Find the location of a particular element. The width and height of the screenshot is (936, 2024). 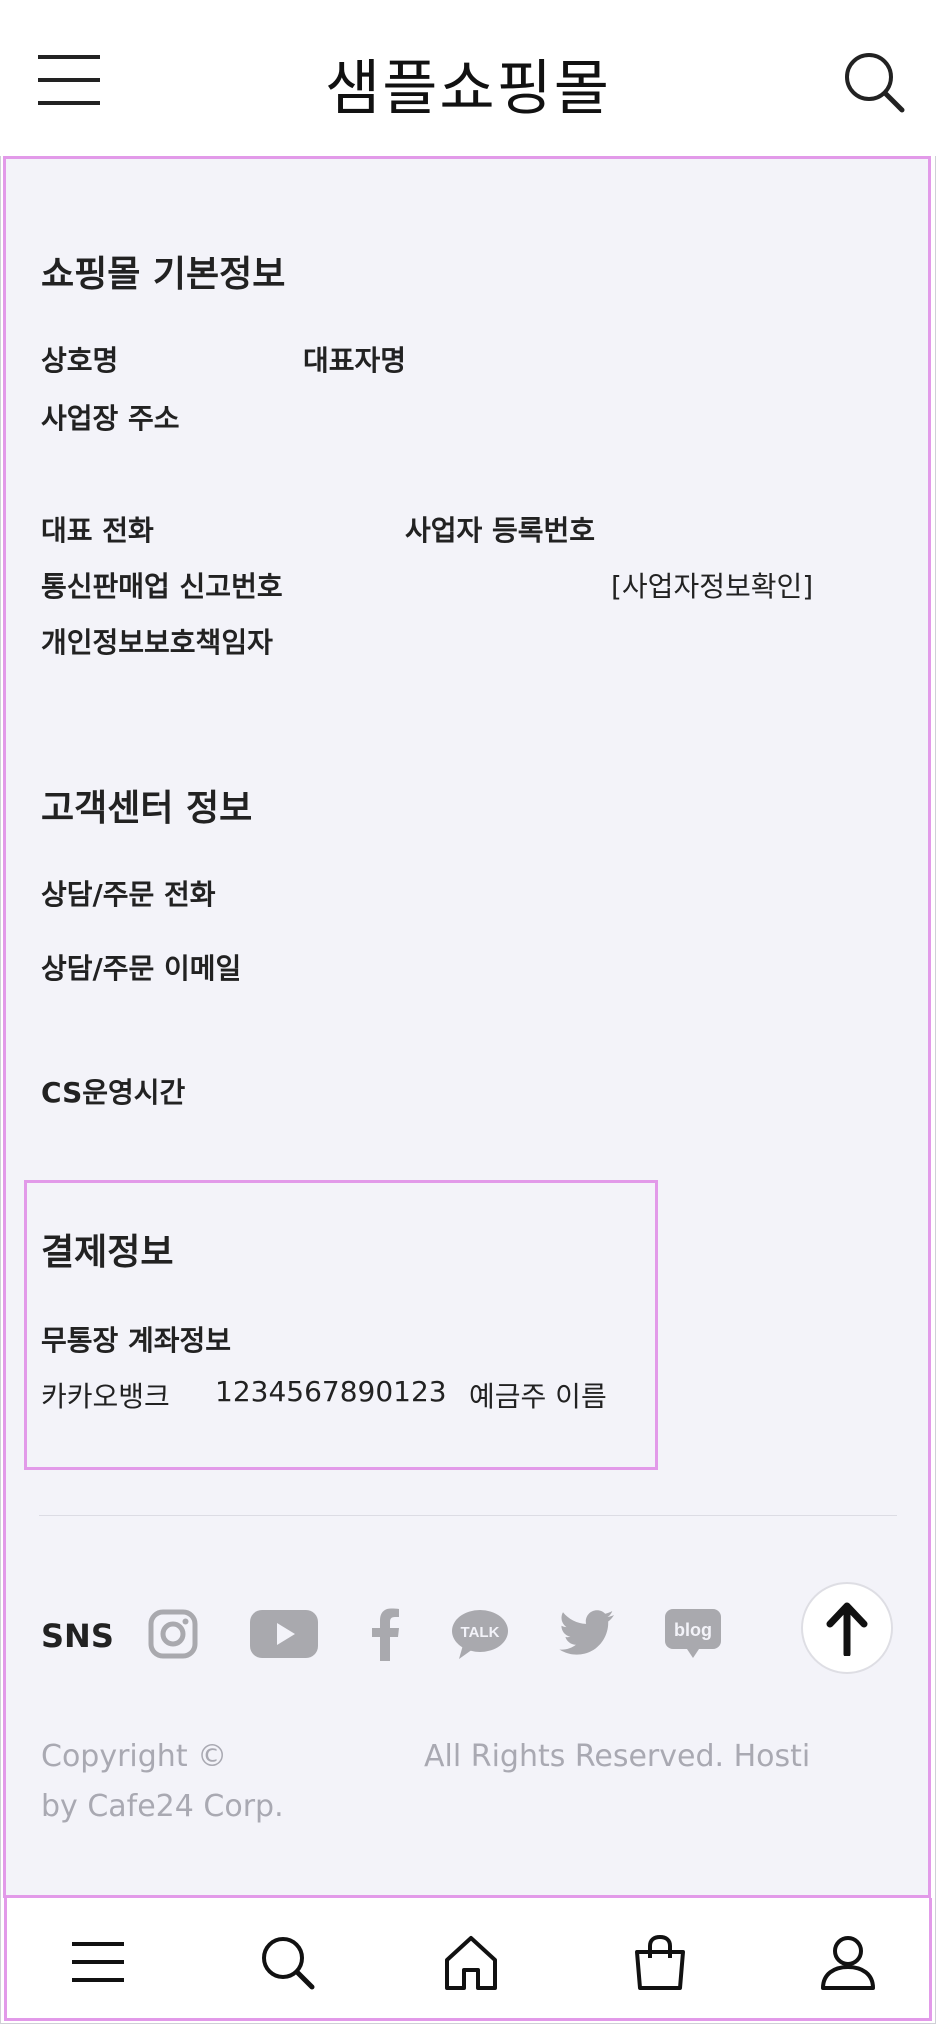

company-name-label: 상호명 is located at coordinates (80, 360).